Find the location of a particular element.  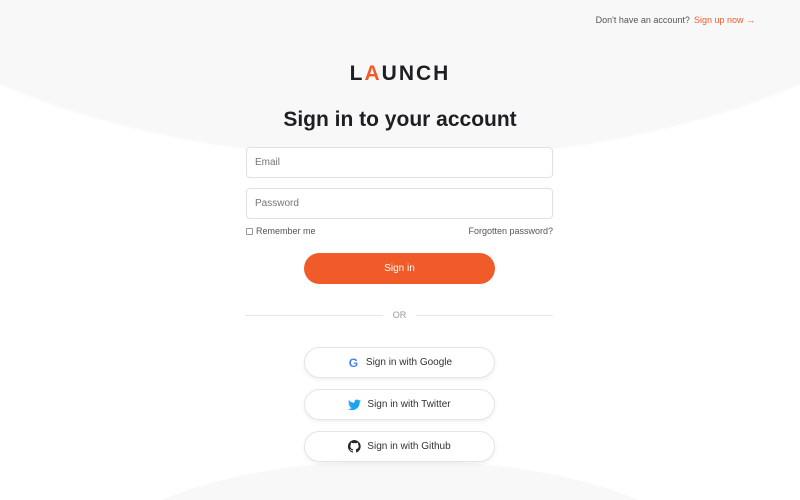

signup-prompt-text: Don't have an account? is located at coordinates (642, 20).